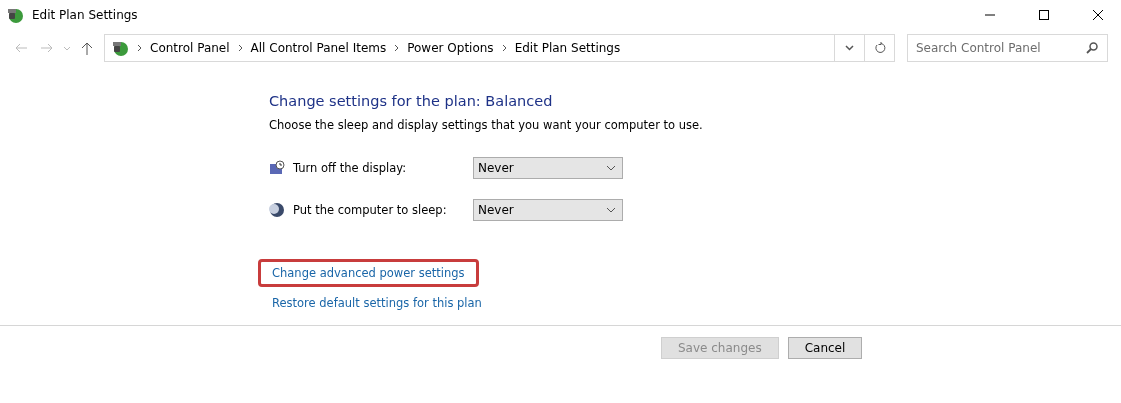 This screenshot has height=403, width=1121. Describe the element at coordinates (450, 48) in the screenshot. I see `breadcrumb-item: Power Options` at that location.